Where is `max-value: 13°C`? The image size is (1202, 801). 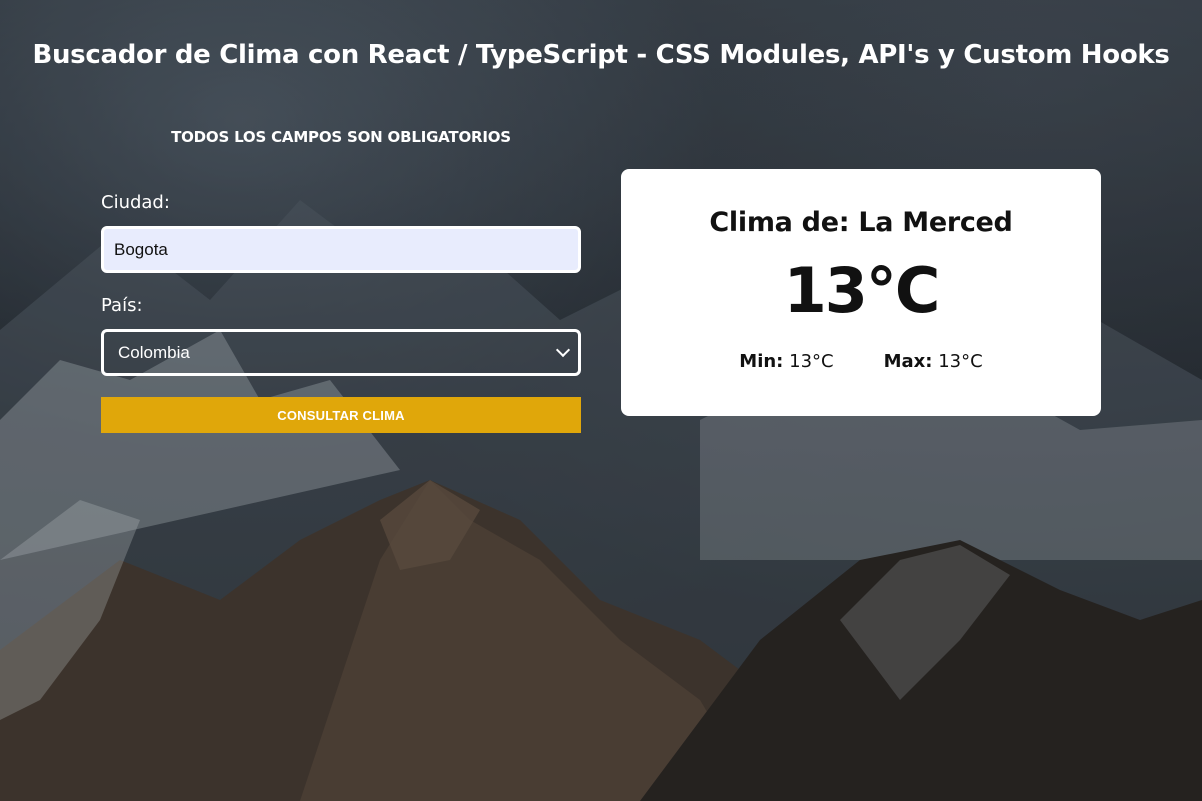
max-value: 13°C is located at coordinates (960, 361).